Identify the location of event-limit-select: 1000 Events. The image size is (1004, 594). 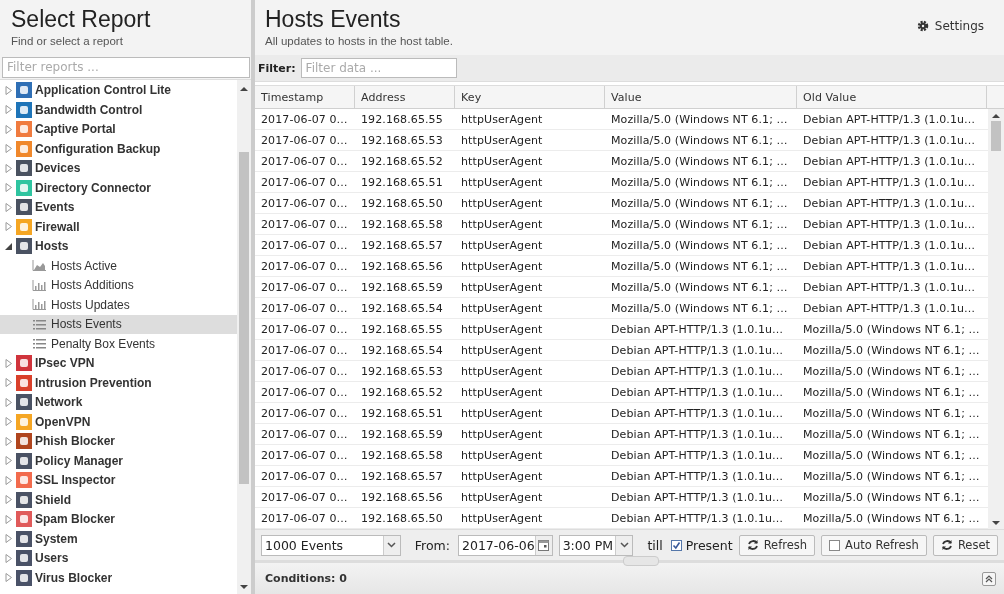
(331, 545).